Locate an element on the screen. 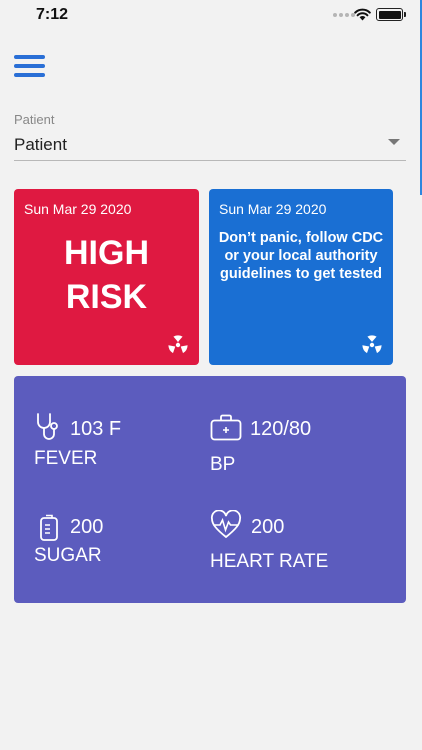 The image size is (422, 750). heart-rate-value: 200 is located at coordinates (268, 527).